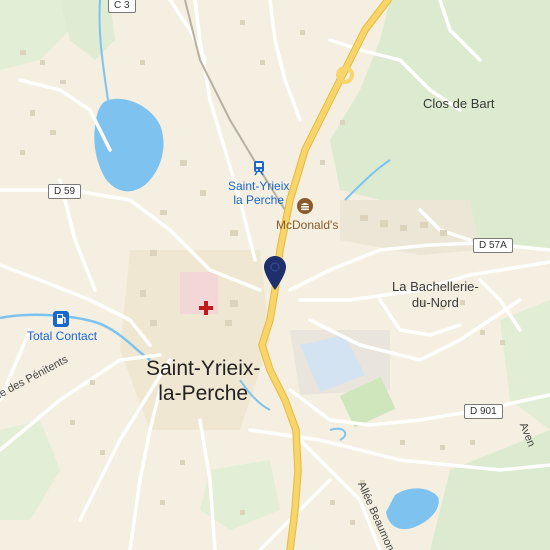 The image size is (550, 550). What do you see at coordinates (203, 368) in the screenshot?
I see `place-label-town-line1: Saint-Yrieix-` at bounding box center [203, 368].